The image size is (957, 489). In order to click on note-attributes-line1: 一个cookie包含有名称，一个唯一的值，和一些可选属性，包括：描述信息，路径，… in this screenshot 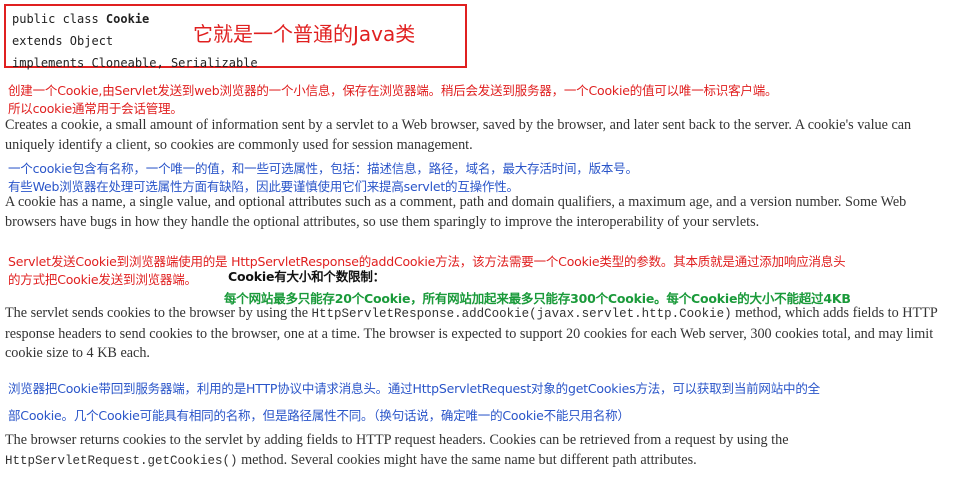, I will do `click(323, 168)`.